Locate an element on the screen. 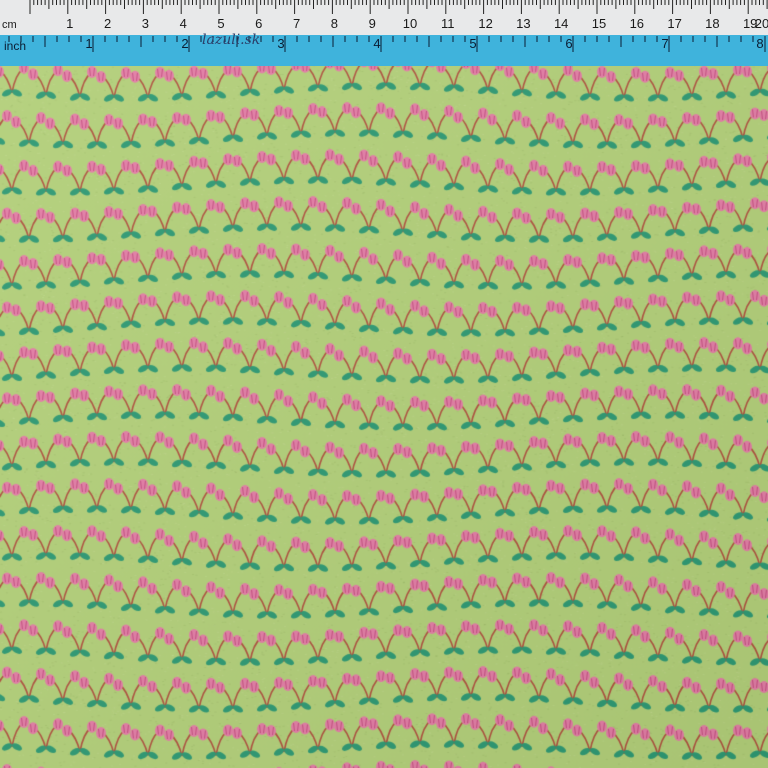 This screenshot has width=768, height=768. cm-label: 2 is located at coordinates (107, 23).